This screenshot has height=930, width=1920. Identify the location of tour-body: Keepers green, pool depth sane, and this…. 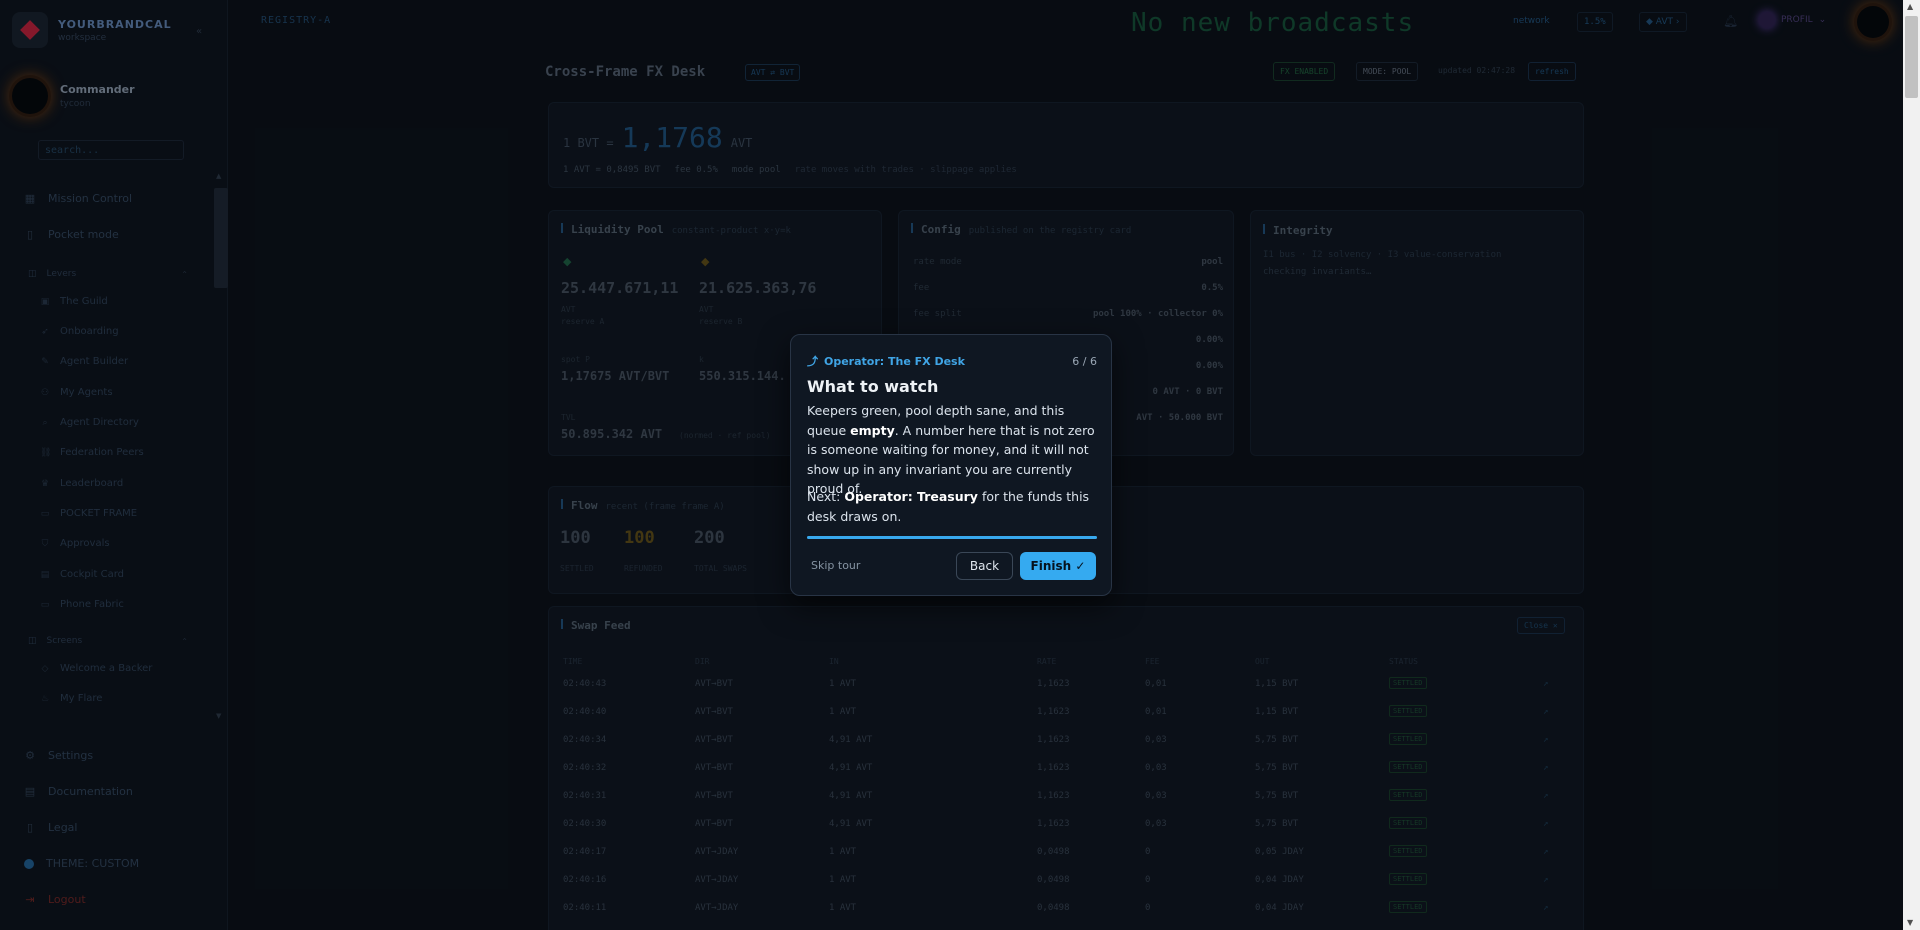
(954, 450).